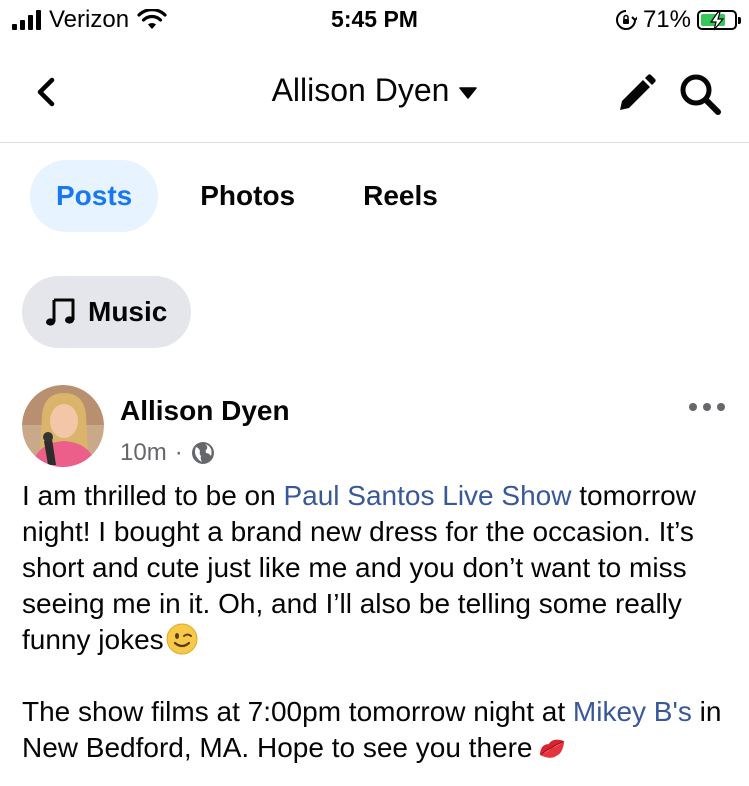  Describe the element at coordinates (143, 453) in the screenshot. I see `post-timestamp: 10m` at that location.